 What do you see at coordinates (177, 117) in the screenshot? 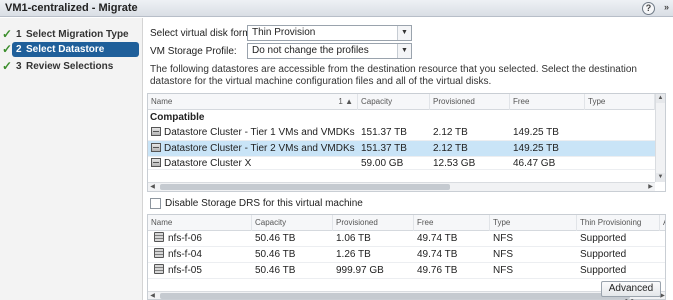
I see `group-compatible: Compatible` at bounding box center [177, 117].